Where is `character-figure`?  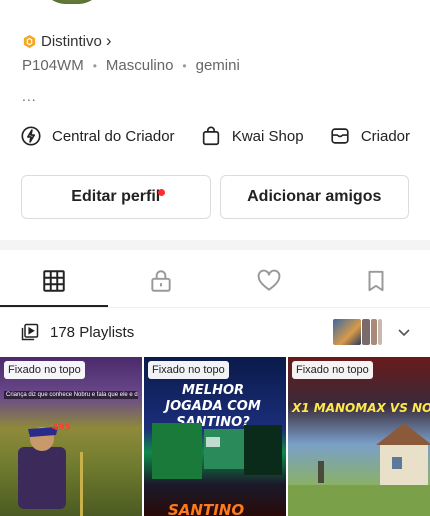 character-figure is located at coordinates (50, 471).